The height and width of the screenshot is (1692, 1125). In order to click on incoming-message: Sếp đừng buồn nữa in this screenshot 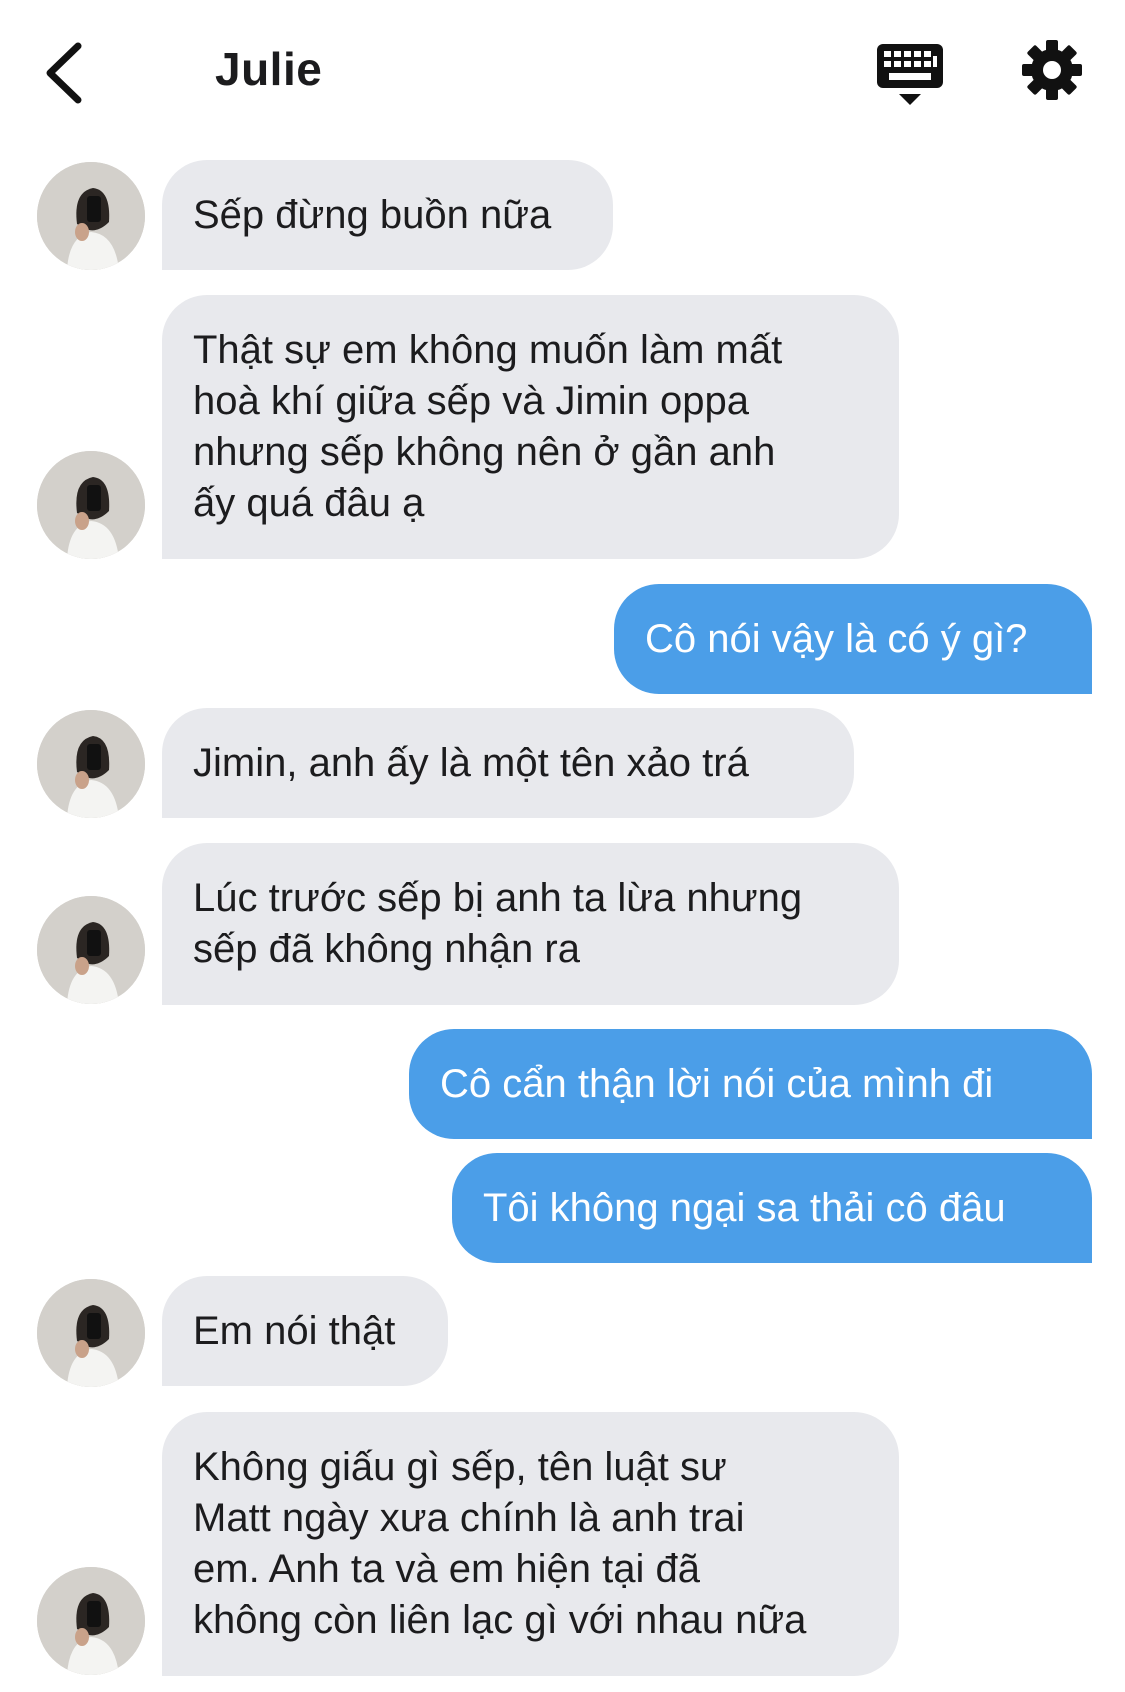, I will do `click(387, 215)`.